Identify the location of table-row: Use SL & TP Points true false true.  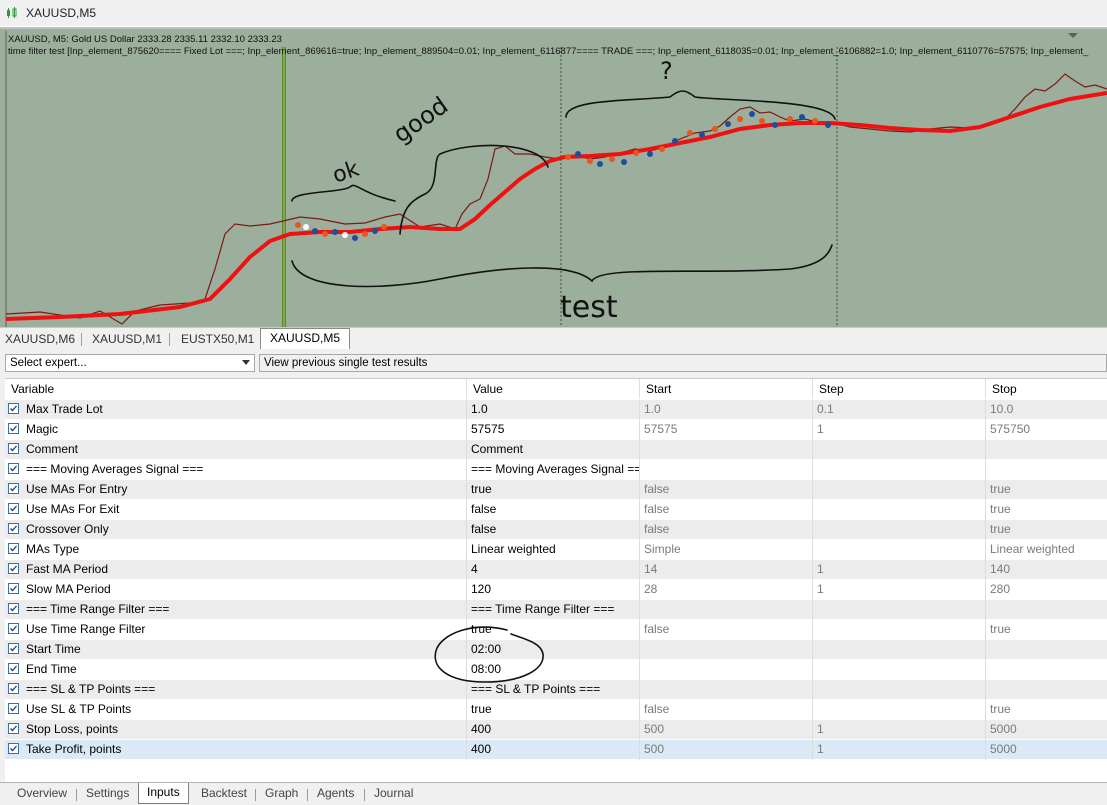
(556, 710).